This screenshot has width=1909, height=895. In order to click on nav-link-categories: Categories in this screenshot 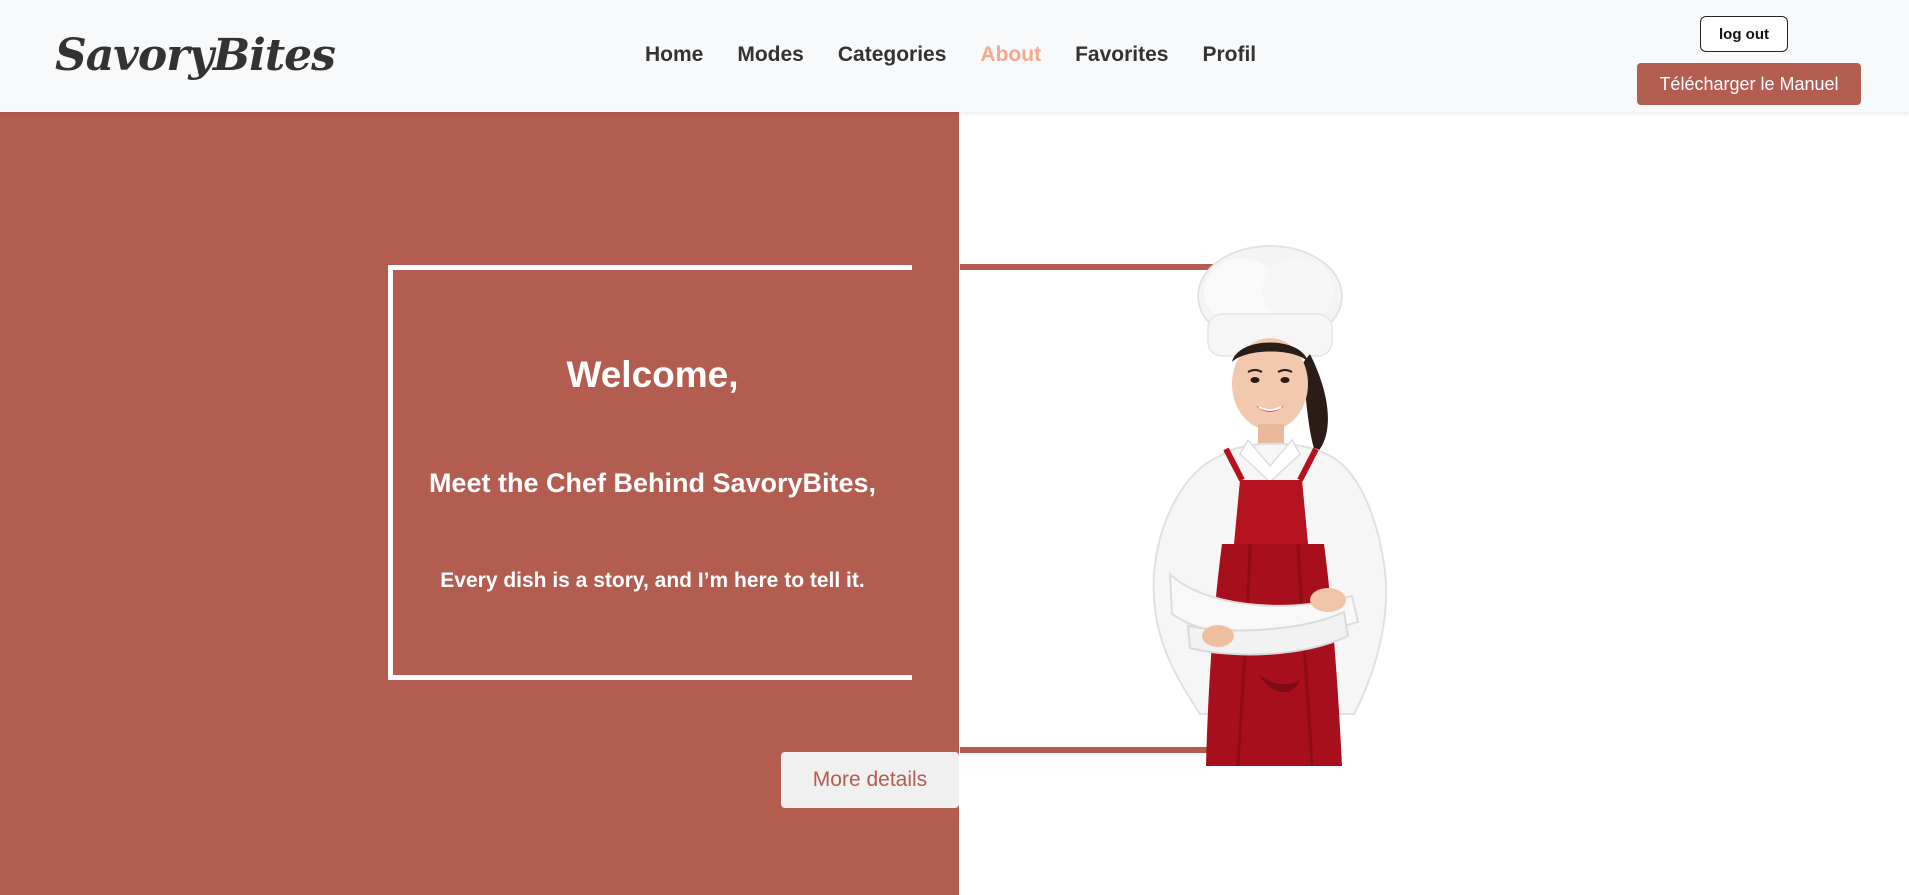, I will do `click(892, 55)`.